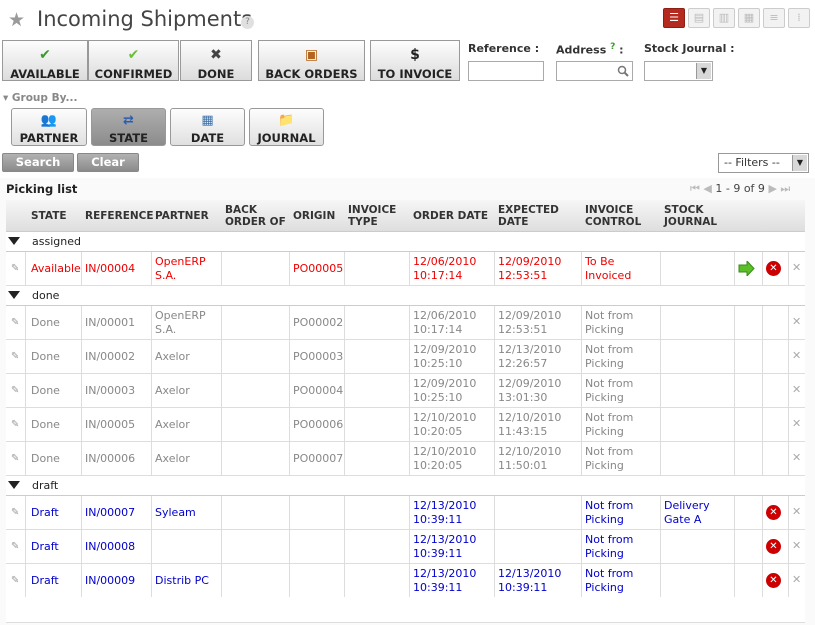 The width and height of the screenshot is (815, 625). What do you see at coordinates (128, 127) in the screenshot?
I see `group-by-state-button: ⇄ STATE` at bounding box center [128, 127].